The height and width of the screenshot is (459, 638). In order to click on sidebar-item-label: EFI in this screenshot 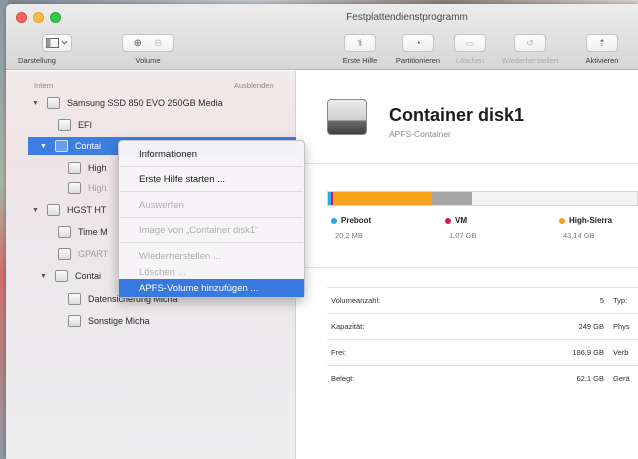, I will do `click(85, 125)`.